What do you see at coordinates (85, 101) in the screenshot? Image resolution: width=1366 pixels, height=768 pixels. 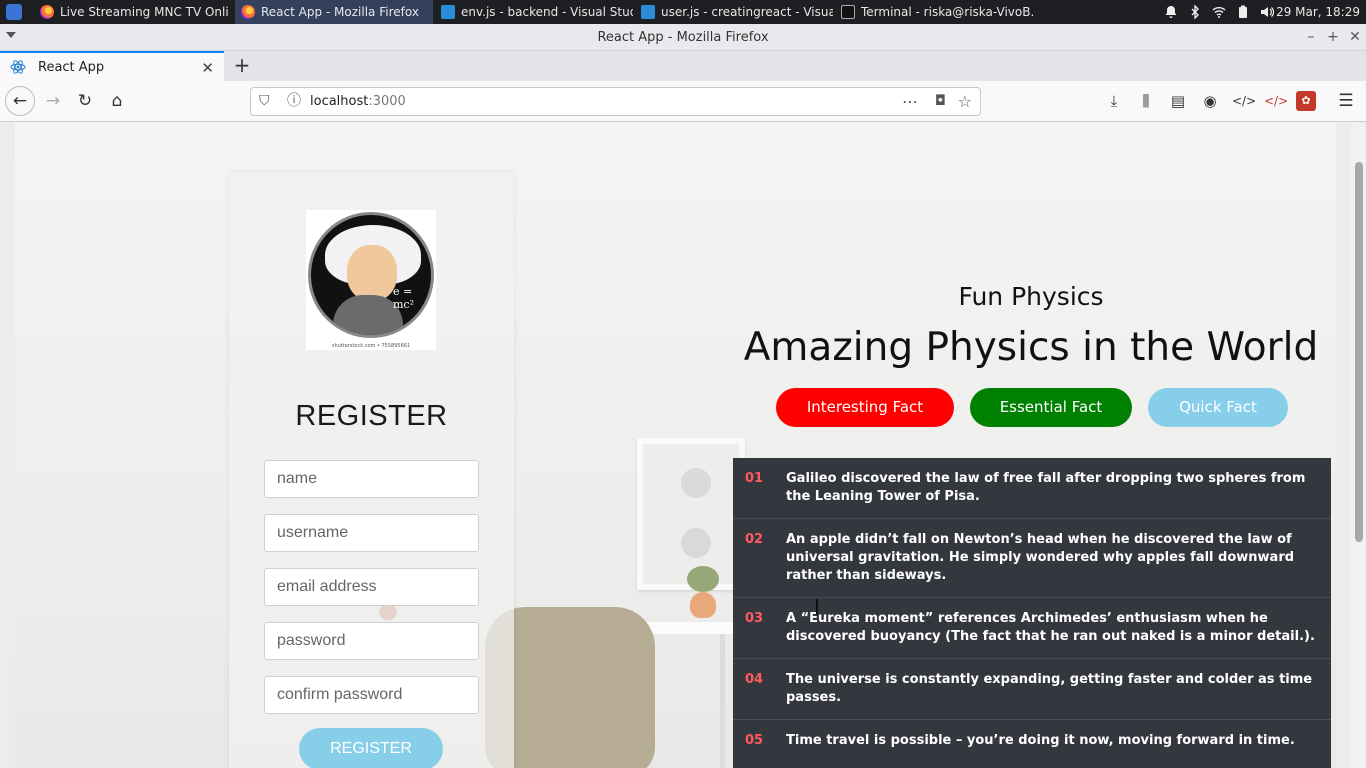 I see `reload-button: ↻` at bounding box center [85, 101].